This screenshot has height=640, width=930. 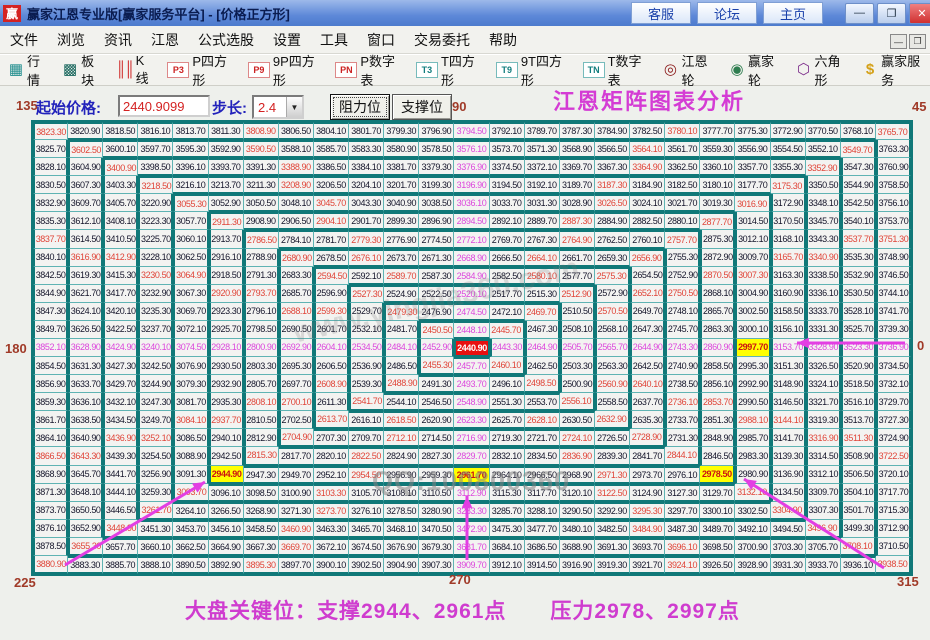 What do you see at coordinates (296, 546) in the screenshot?
I see `grid-cell: 3669.70` at bounding box center [296, 546].